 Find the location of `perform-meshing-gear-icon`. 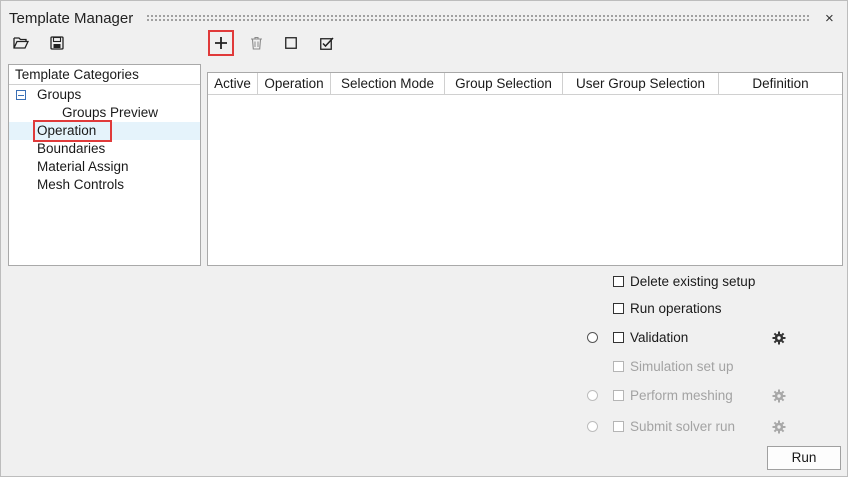

perform-meshing-gear-icon is located at coordinates (779, 396).